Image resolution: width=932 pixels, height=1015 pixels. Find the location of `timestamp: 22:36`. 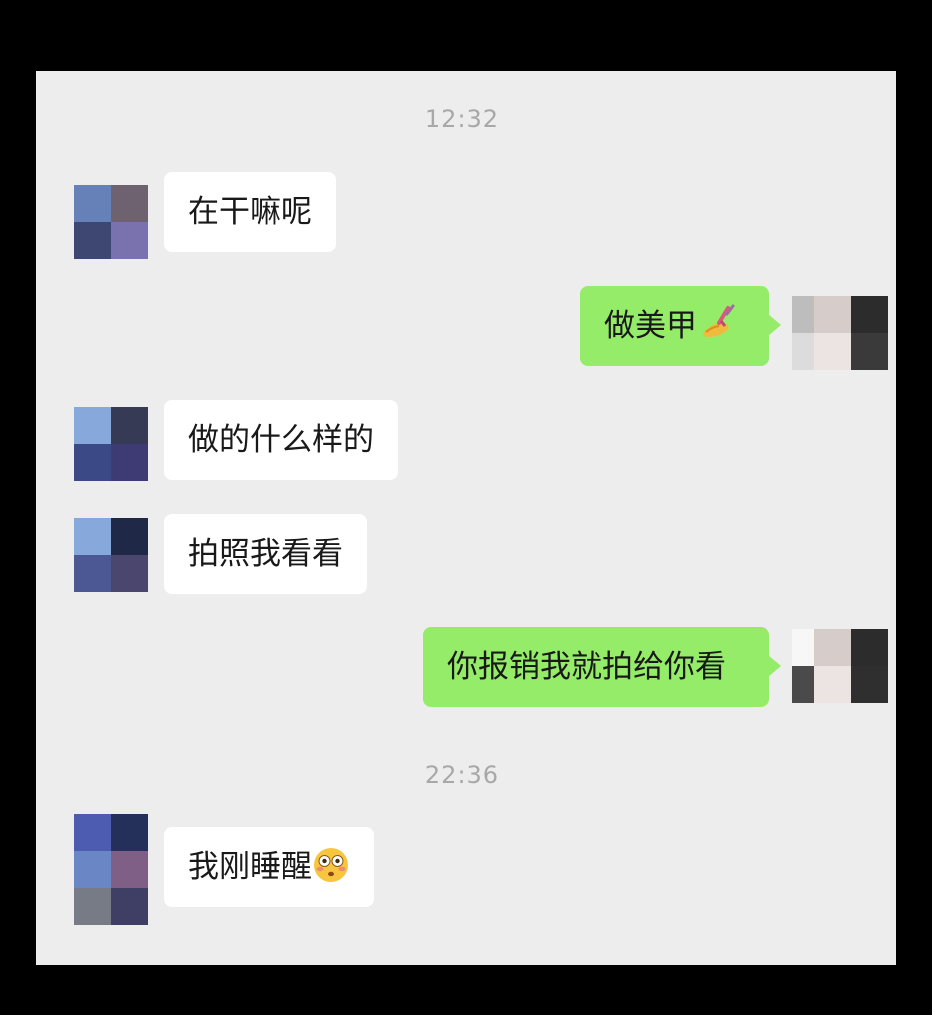

timestamp: 22:36 is located at coordinates (462, 775).